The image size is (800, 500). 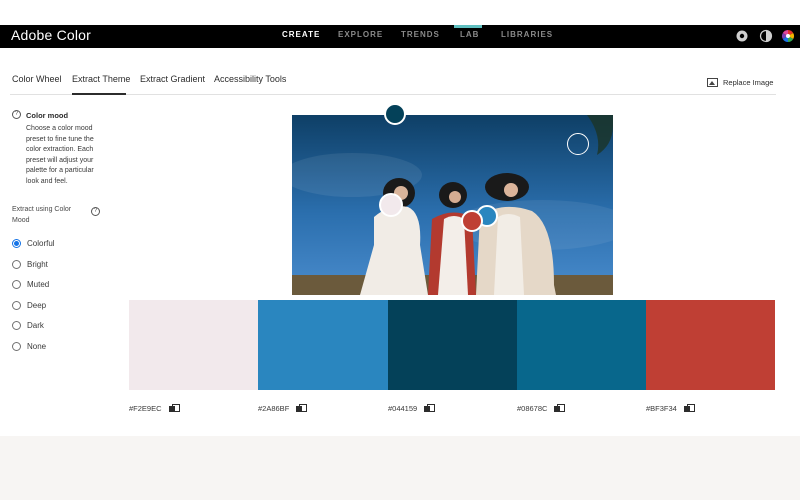 I want to click on mood-option-muted: Muted, so click(x=30, y=284).